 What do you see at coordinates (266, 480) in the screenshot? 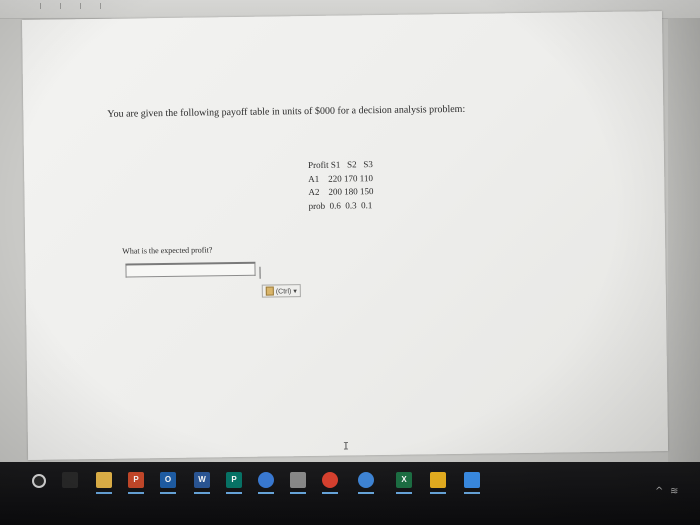
I see `taskbar-app-blue-icon` at bounding box center [266, 480].